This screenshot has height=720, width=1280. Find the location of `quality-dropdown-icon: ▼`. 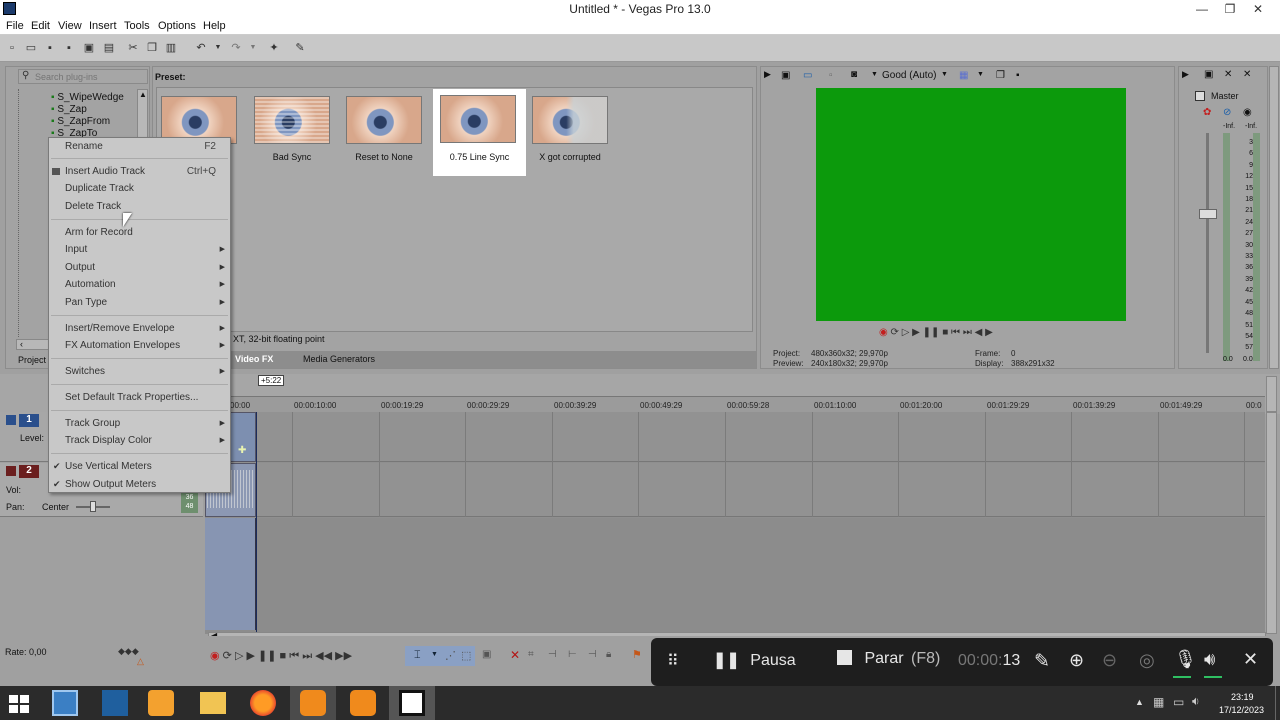

quality-dropdown-icon: ▼ is located at coordinates (944, 74).